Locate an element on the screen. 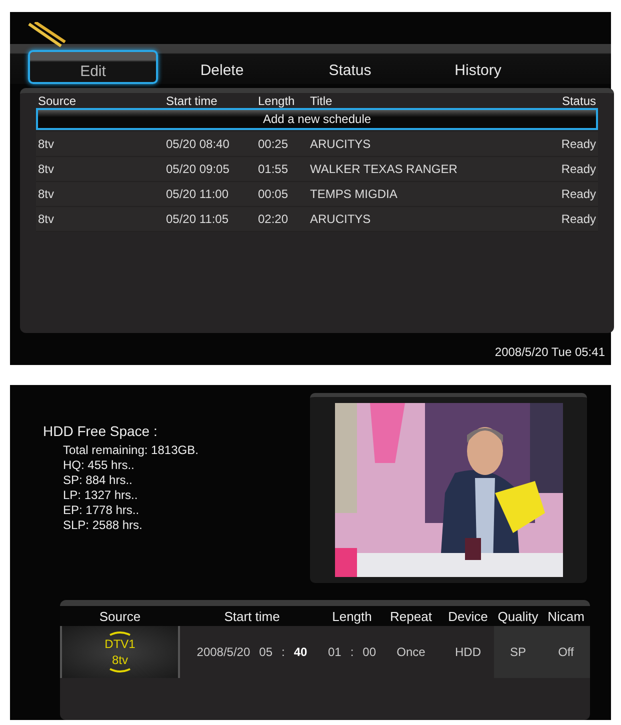 The width and height of the screenshot is (621, 725). tab: Delete is located at coordinates (222, 70).